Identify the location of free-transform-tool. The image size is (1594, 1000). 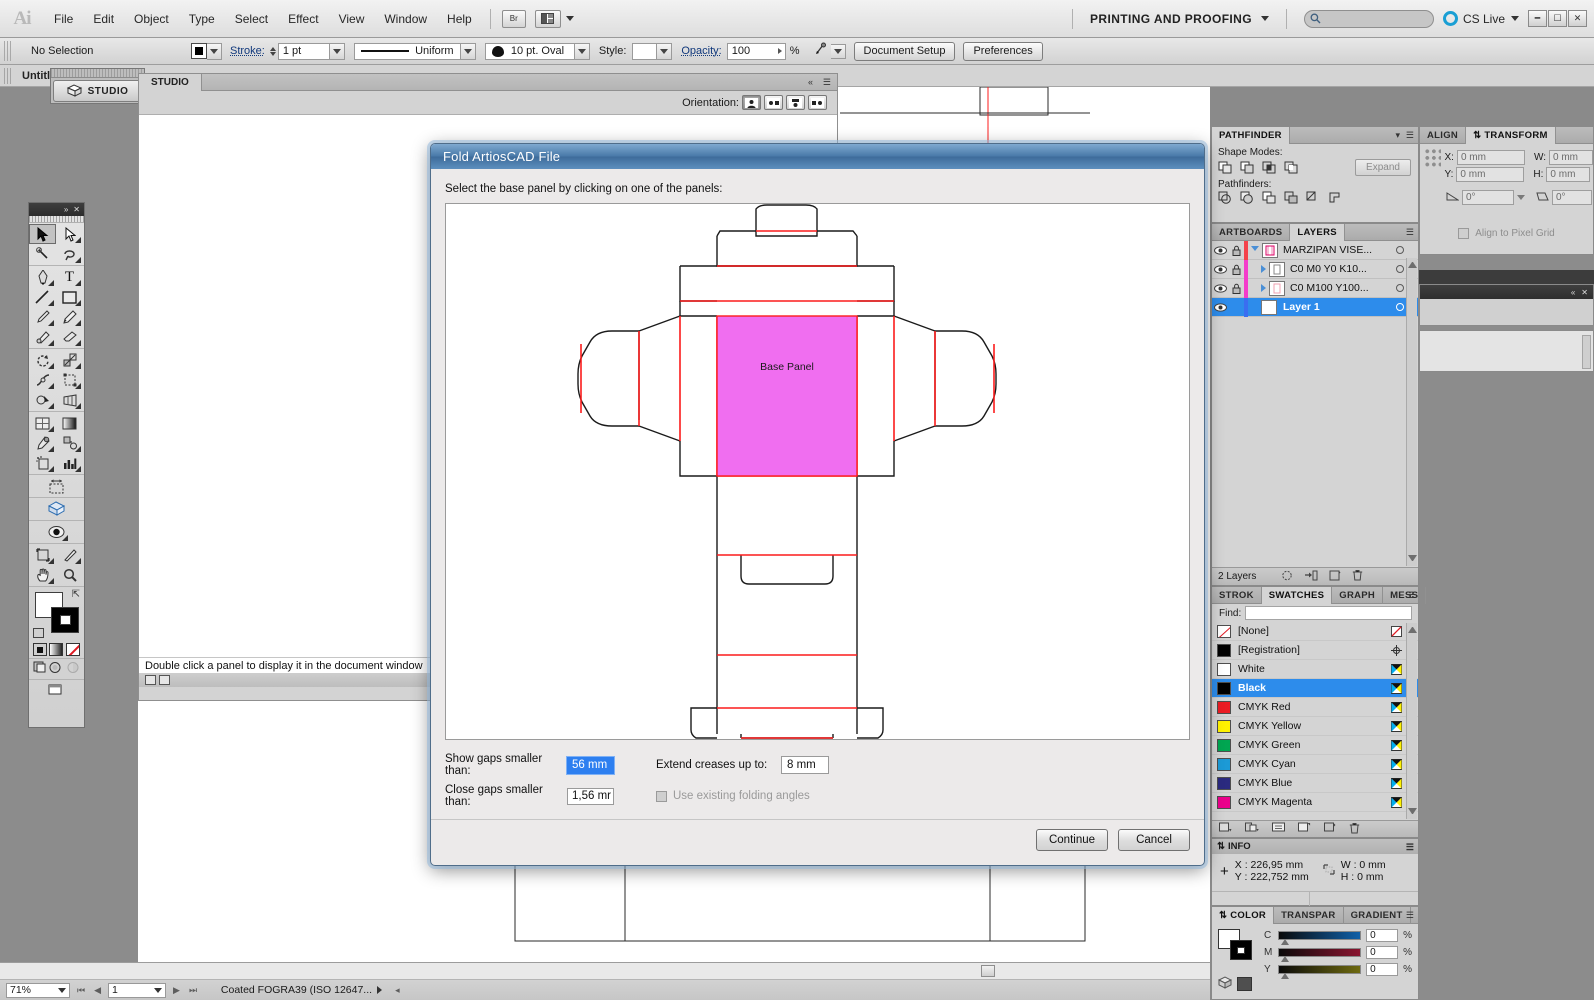
(69, 380).